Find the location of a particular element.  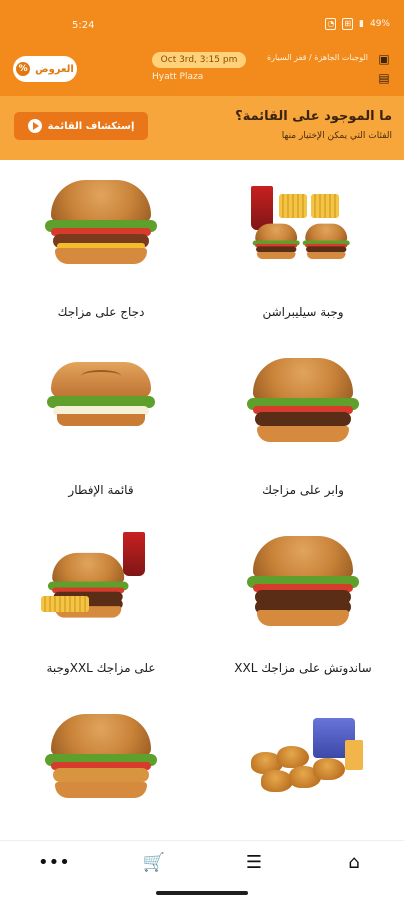

basket-icon: ▣ is located at coordinates (384, 59).